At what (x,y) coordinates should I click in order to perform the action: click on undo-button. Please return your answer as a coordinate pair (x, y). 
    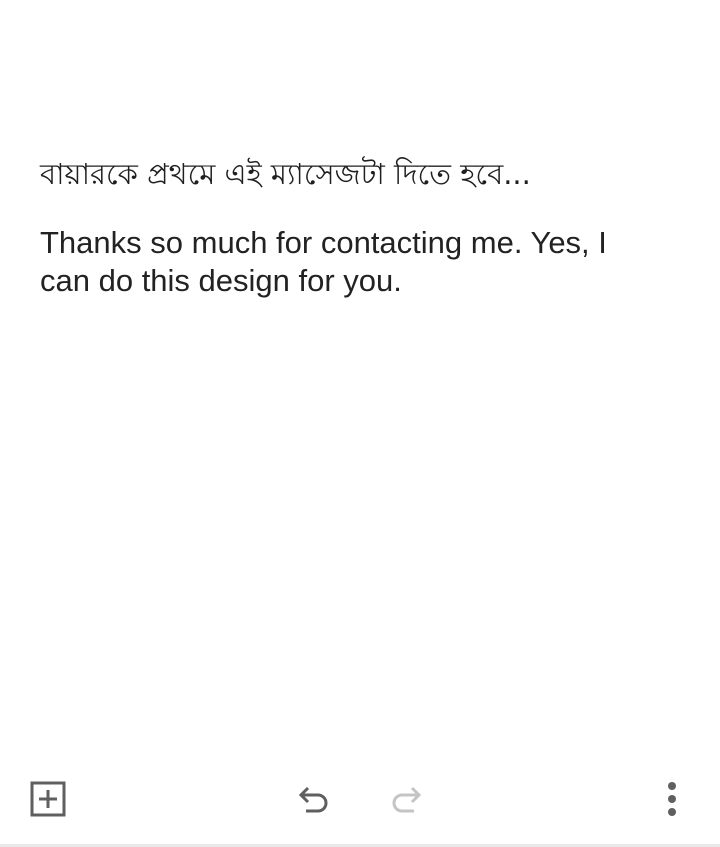
    Looking at the image, I should click on (312, 800).